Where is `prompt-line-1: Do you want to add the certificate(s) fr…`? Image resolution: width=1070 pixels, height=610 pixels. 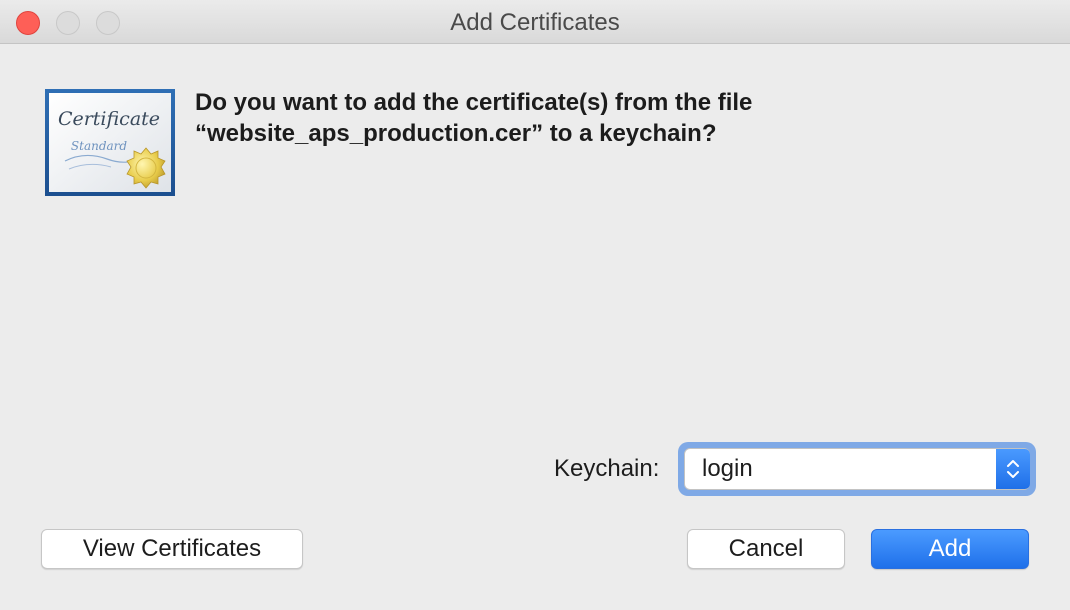
prompt-line-1: Do you want to add the certificate(s) fr… is located at coordinates (474, 102).